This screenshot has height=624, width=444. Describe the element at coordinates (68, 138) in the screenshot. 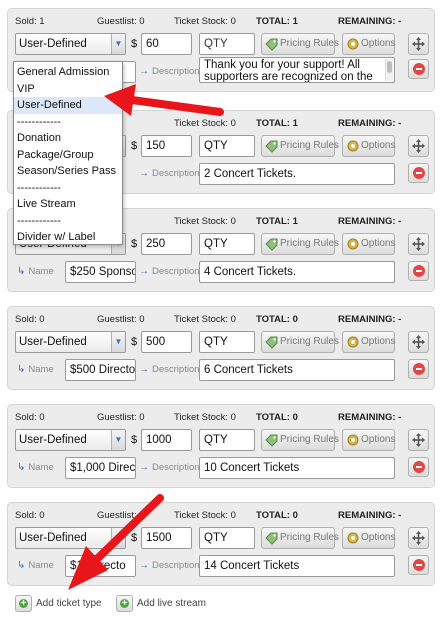

I see `dropdown-option: Donation` at that location.